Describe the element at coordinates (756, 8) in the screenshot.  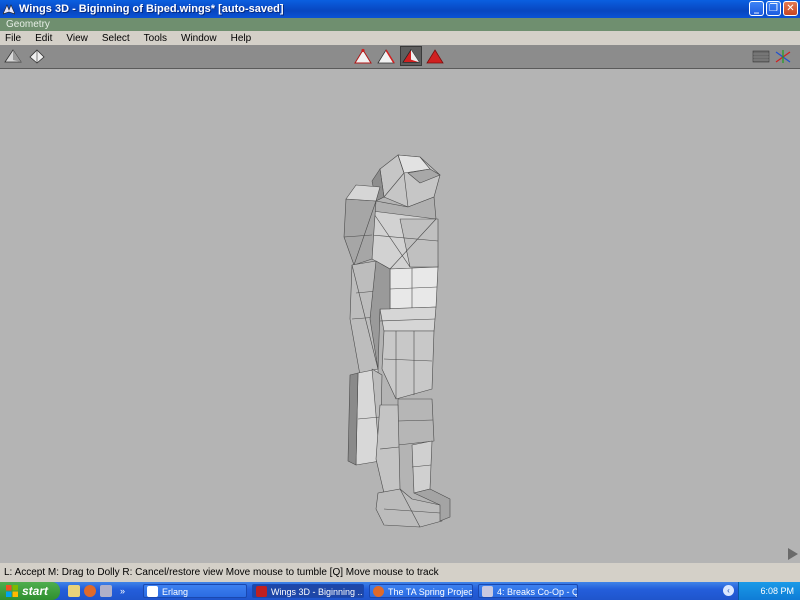
I see `minimize-button: _` at that location.